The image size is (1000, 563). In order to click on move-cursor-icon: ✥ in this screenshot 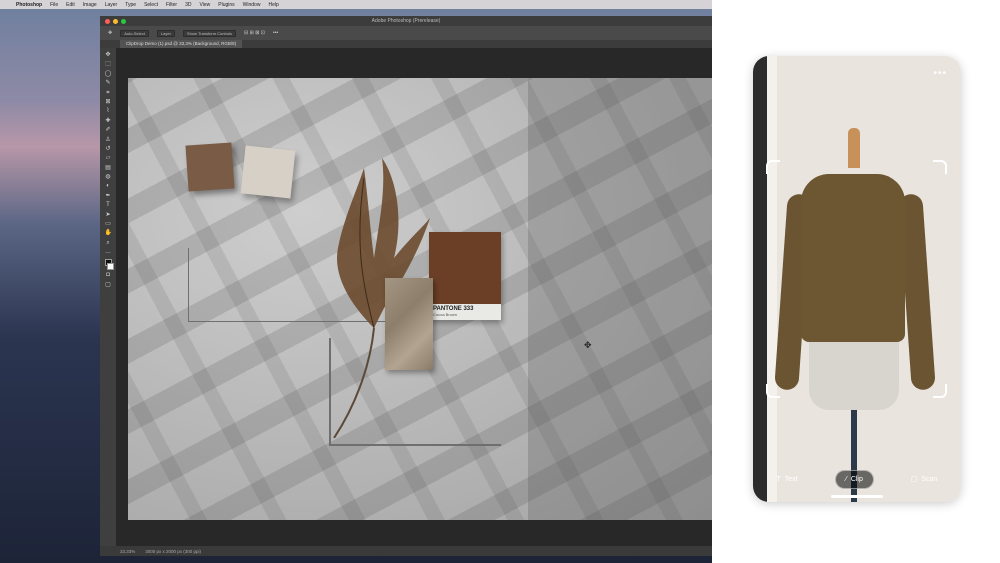, I will do `click(588, 345)`.